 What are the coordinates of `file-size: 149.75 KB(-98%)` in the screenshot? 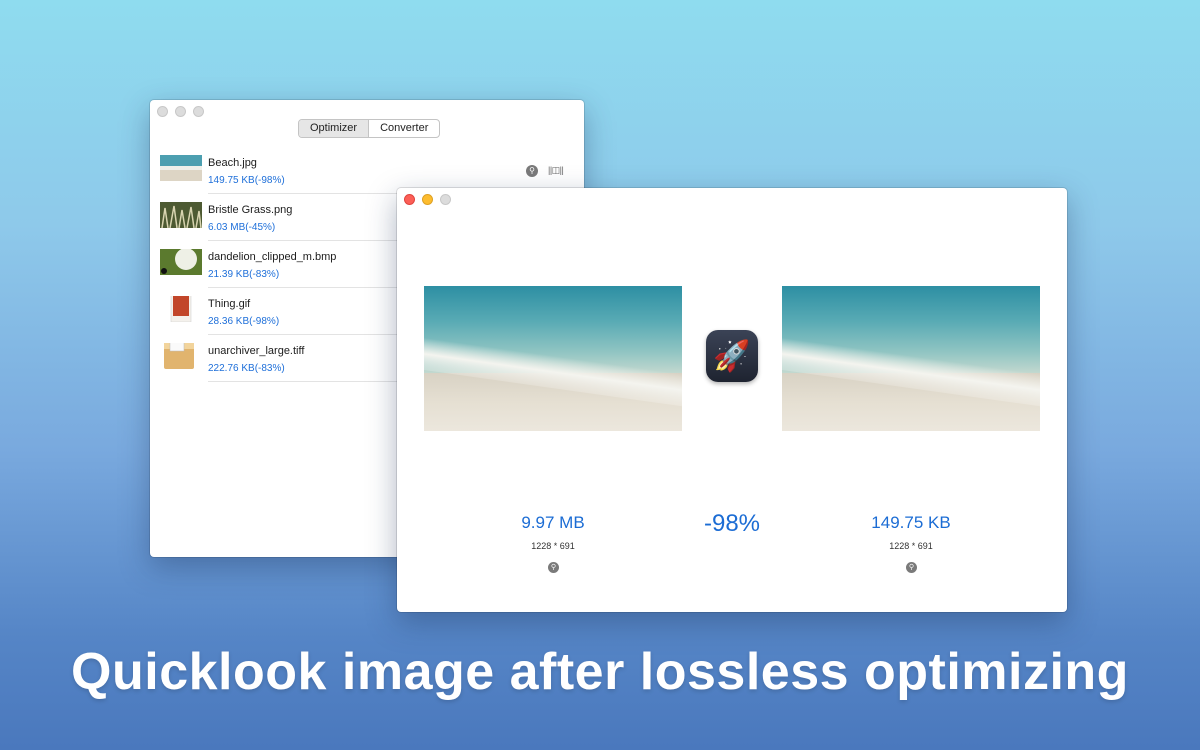 It's located at (246, 180).